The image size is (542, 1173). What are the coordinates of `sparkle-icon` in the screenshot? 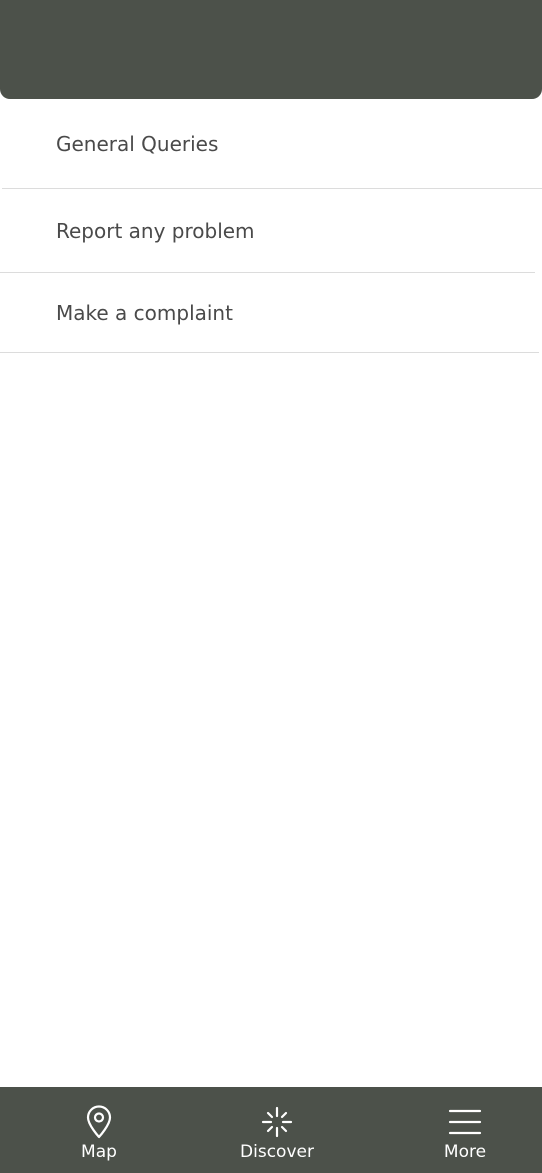 It's located at (277, 1122).